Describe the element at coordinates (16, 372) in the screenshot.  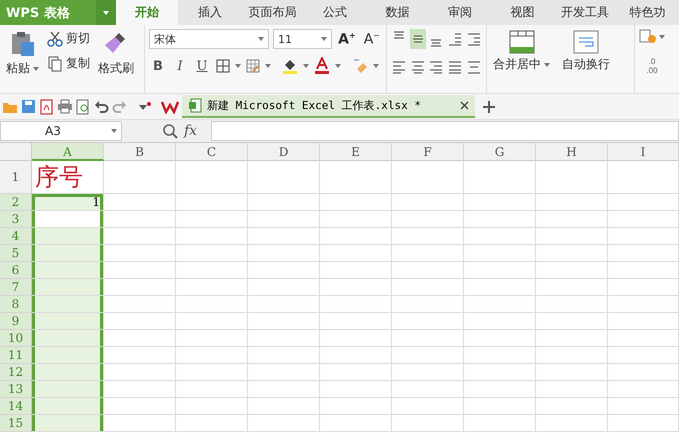
I see `row-header: 12` at that location.